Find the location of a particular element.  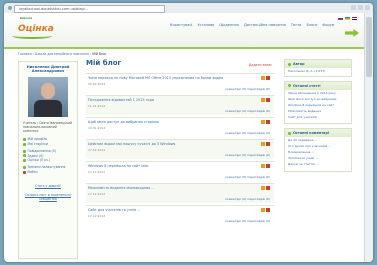

language-flags is located at coordinates (347, 18).